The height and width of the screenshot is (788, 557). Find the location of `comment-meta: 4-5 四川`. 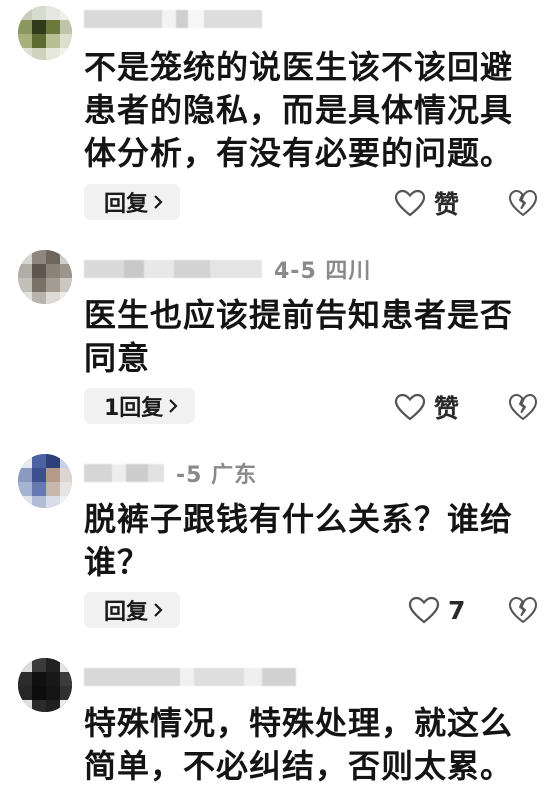

comment-meta: 4-5 四川 is located at coordinates (227, 269).